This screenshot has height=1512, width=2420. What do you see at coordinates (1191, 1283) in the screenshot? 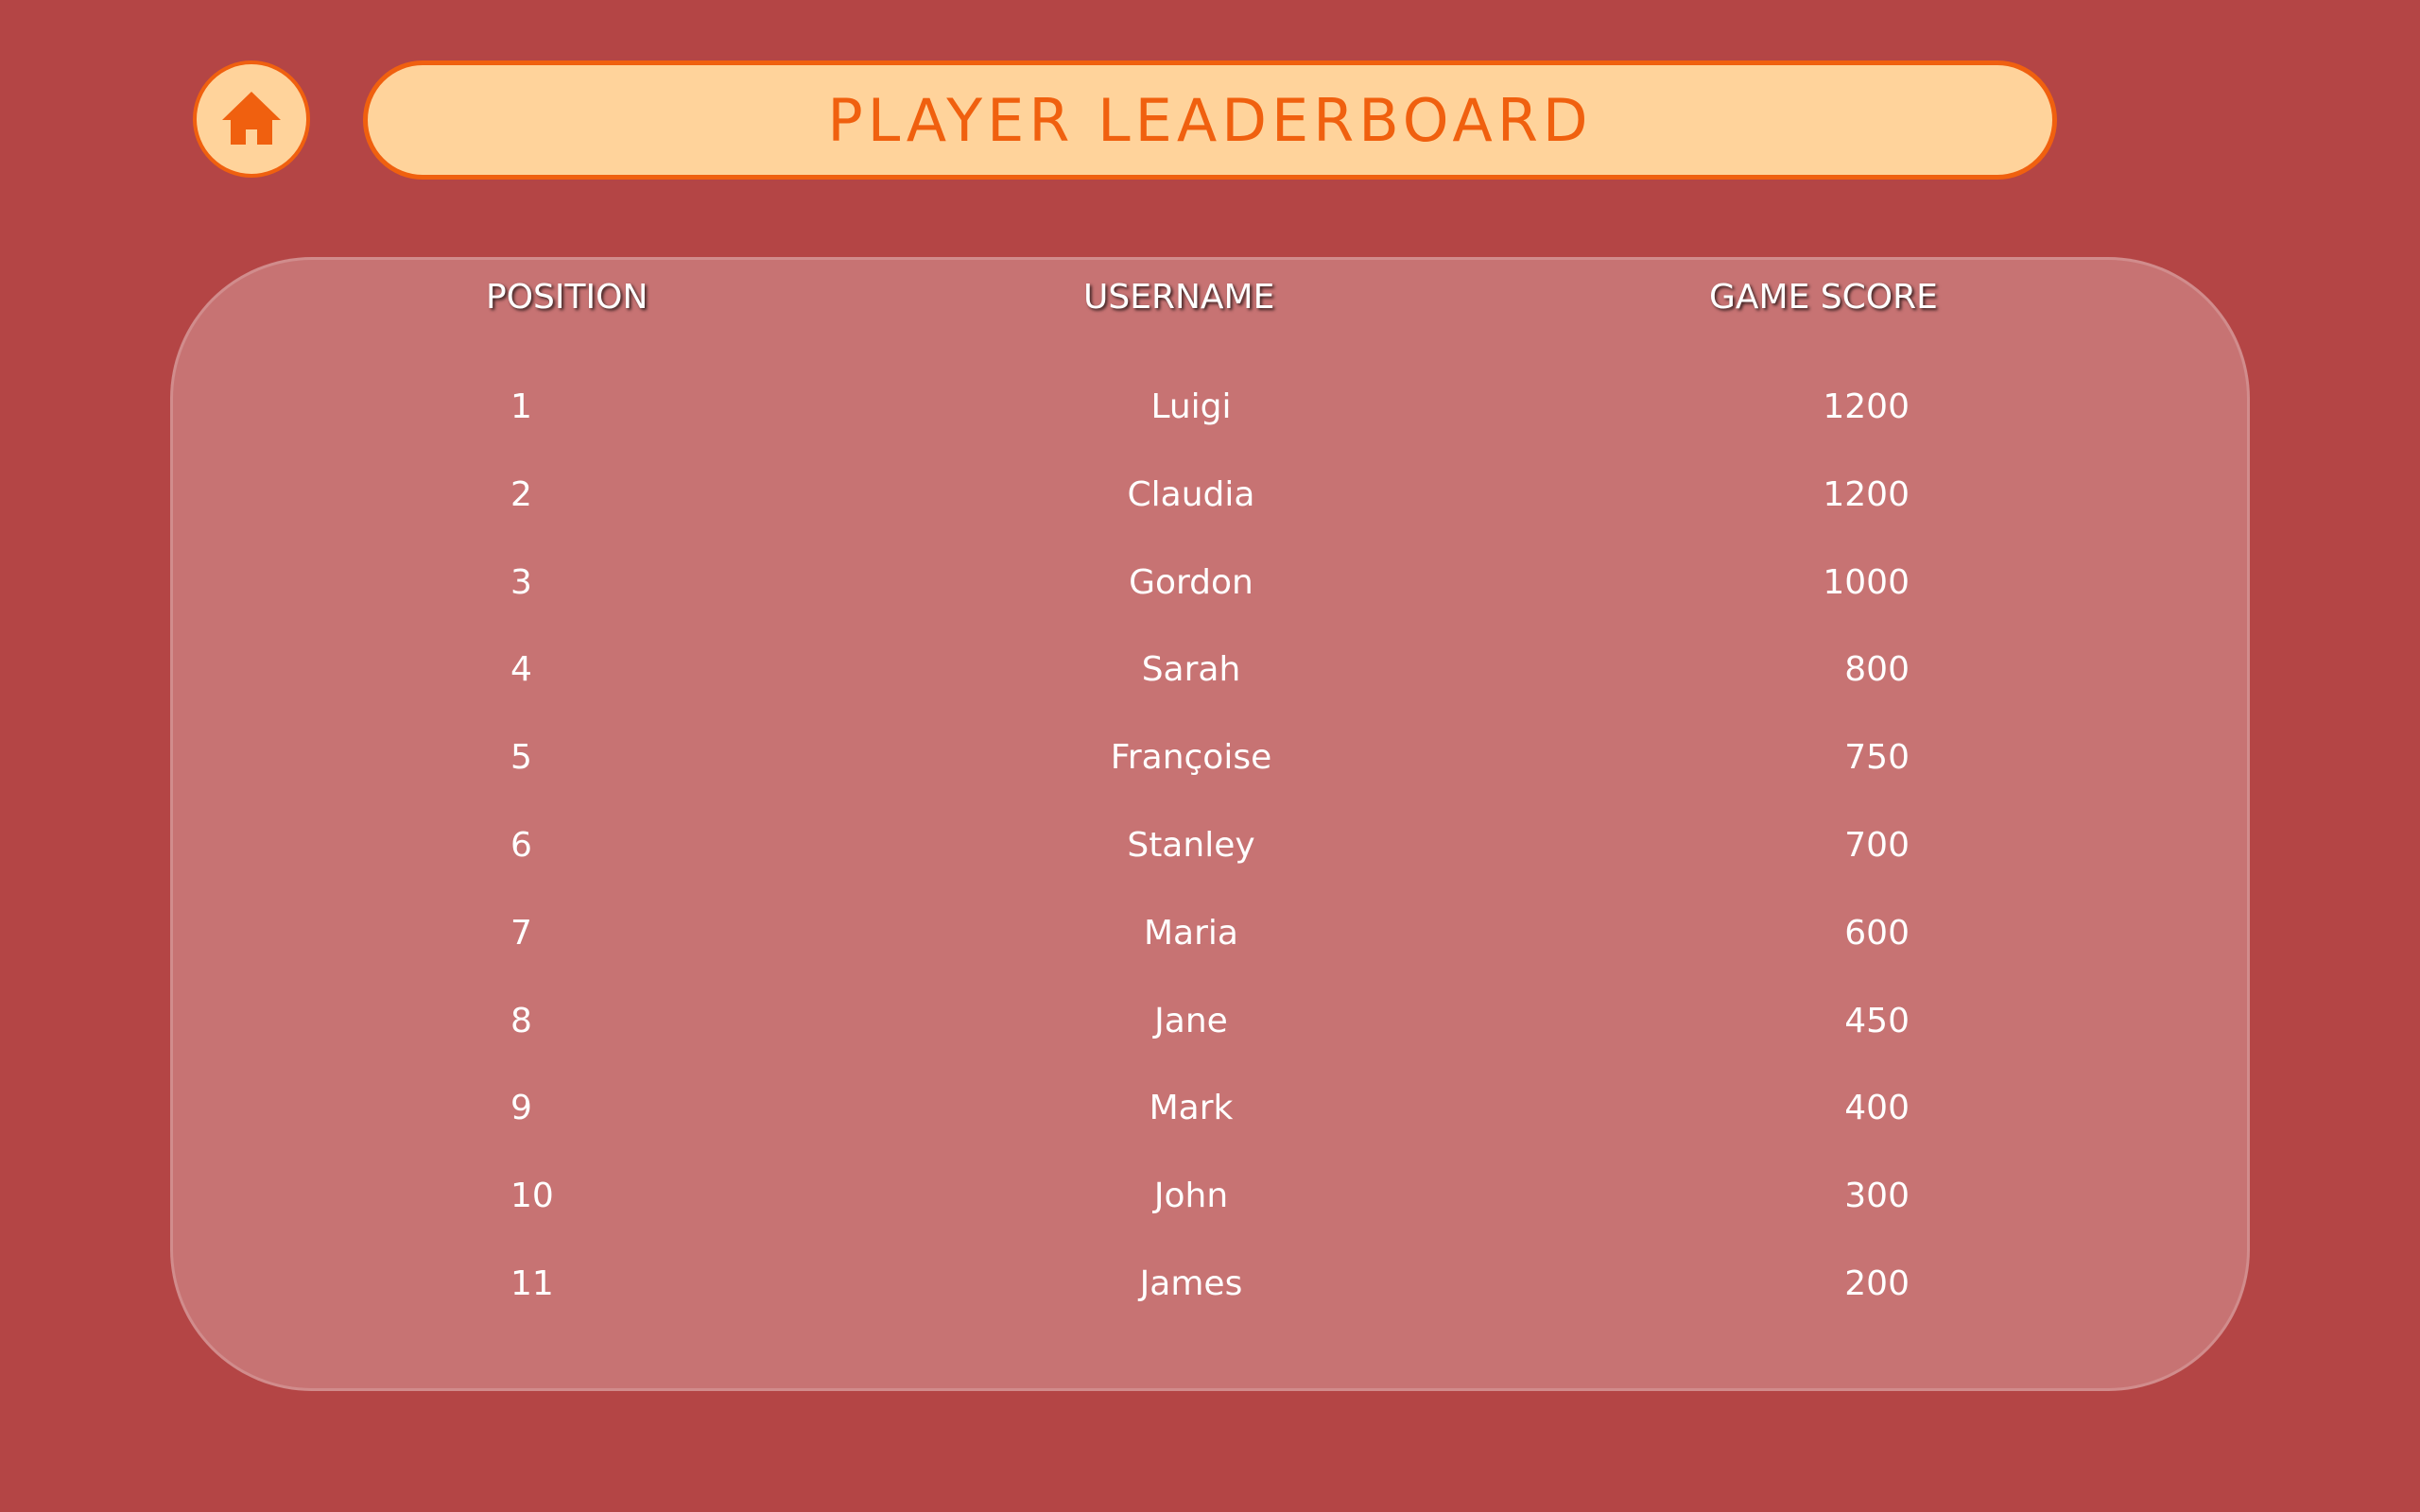
I see `cell-username: James` at bounding box center [1191, 1283].